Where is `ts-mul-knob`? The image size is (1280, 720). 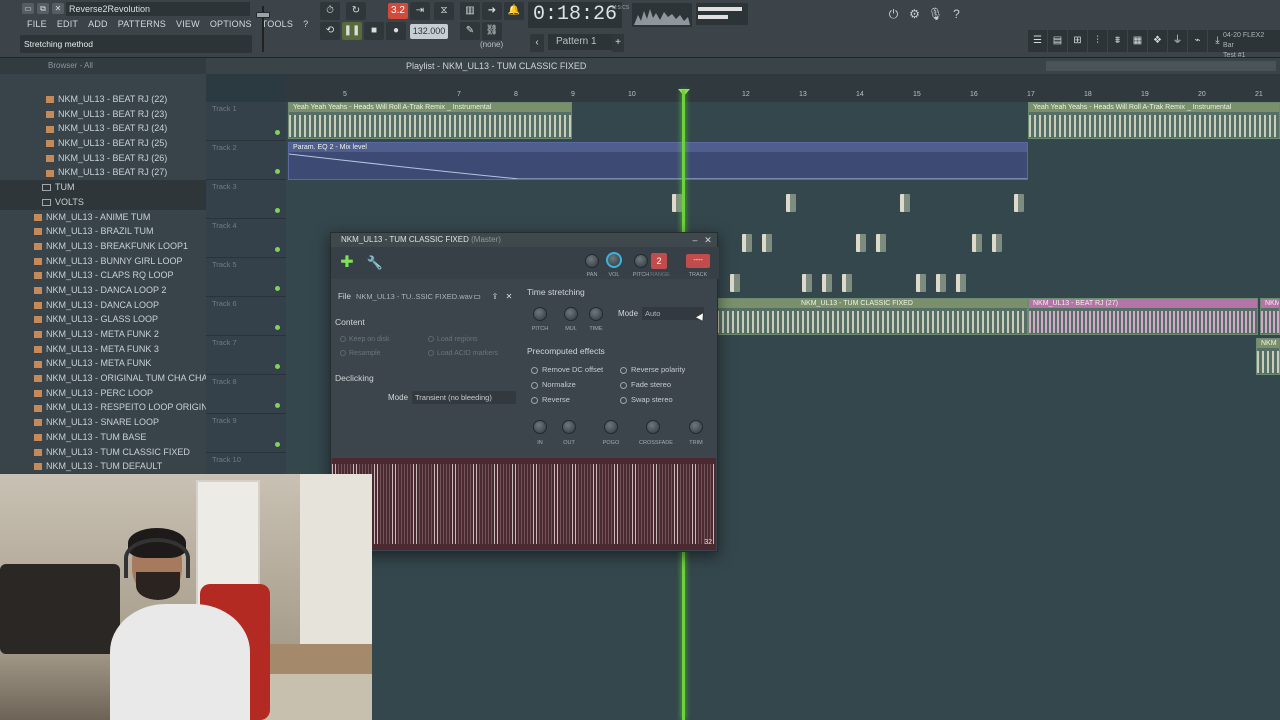
ts-mul-knob is located at coordinates (571, 314).